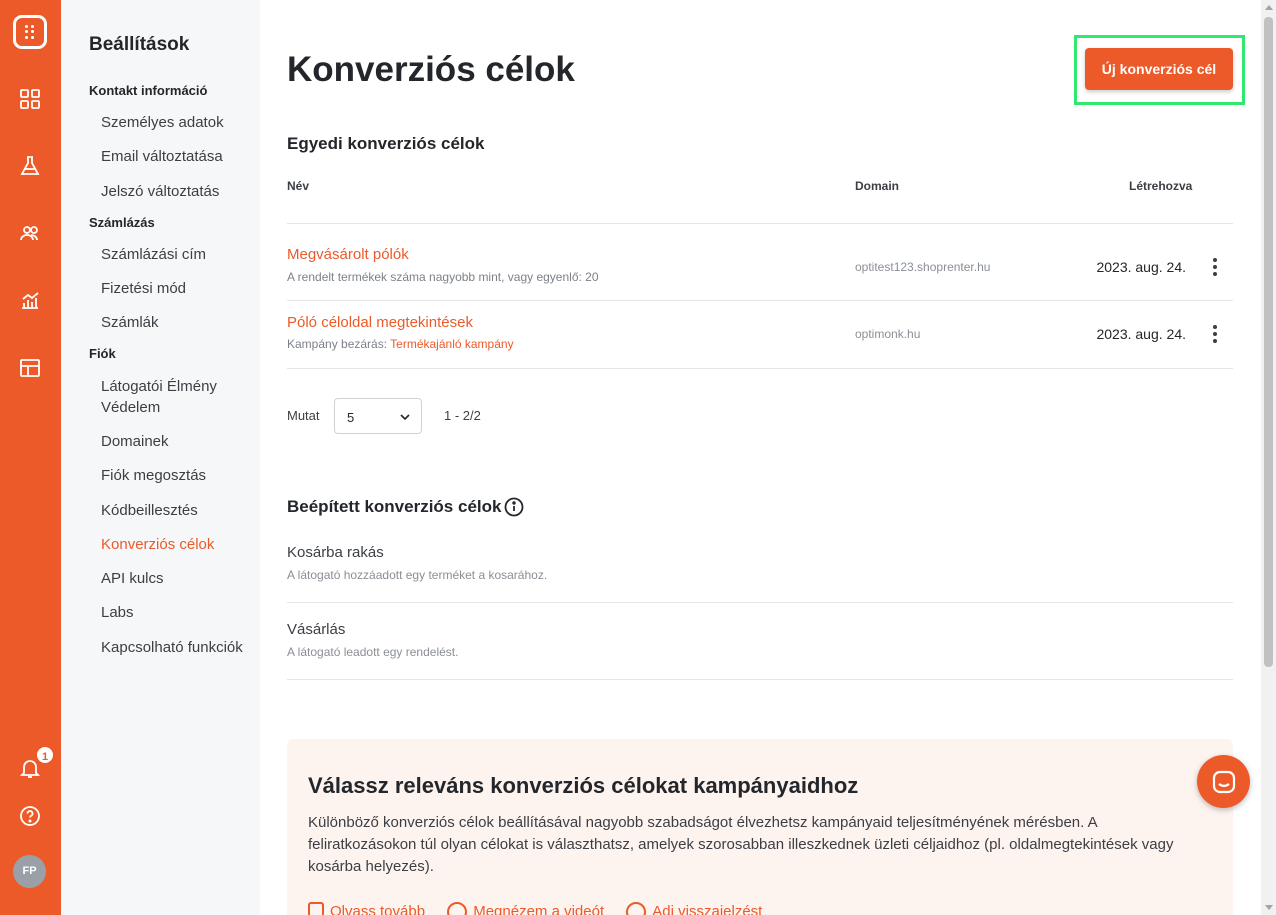 This screenshot has width=1276, height=915. What do you see at coordinates (148, 90) in the screenshot?
I see `sidebar-group-contact: Kontakt információ` at bounding box center [148, 90].